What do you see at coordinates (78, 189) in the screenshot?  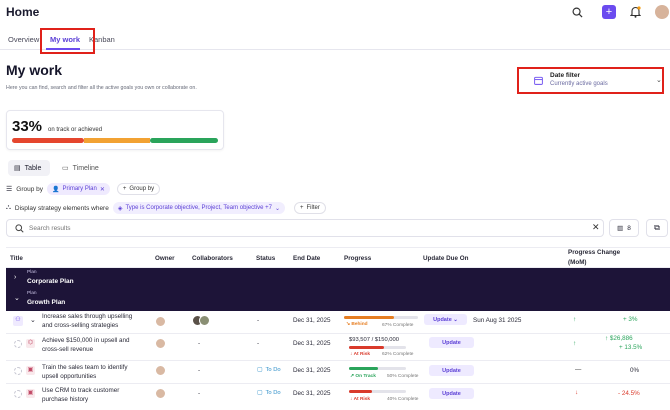 I see `group-by-chip: 👤 Primary Plan ✕` at bounding box center [78, 189].